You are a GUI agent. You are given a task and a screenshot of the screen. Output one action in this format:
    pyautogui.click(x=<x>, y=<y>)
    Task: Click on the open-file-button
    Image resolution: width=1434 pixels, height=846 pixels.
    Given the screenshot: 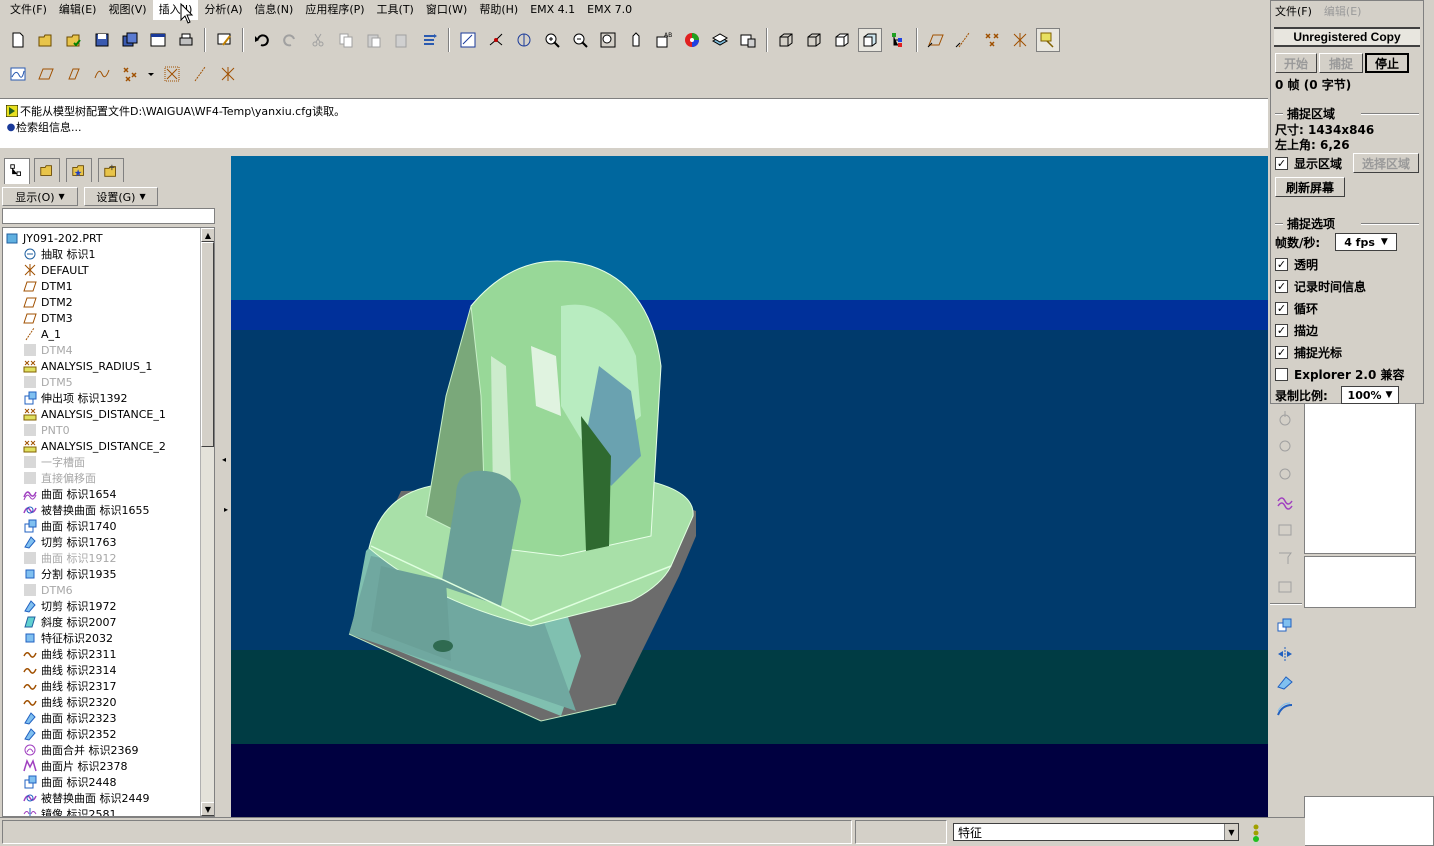 What is the action you would take?
    pyautogui.click(x=46, y=40)
    